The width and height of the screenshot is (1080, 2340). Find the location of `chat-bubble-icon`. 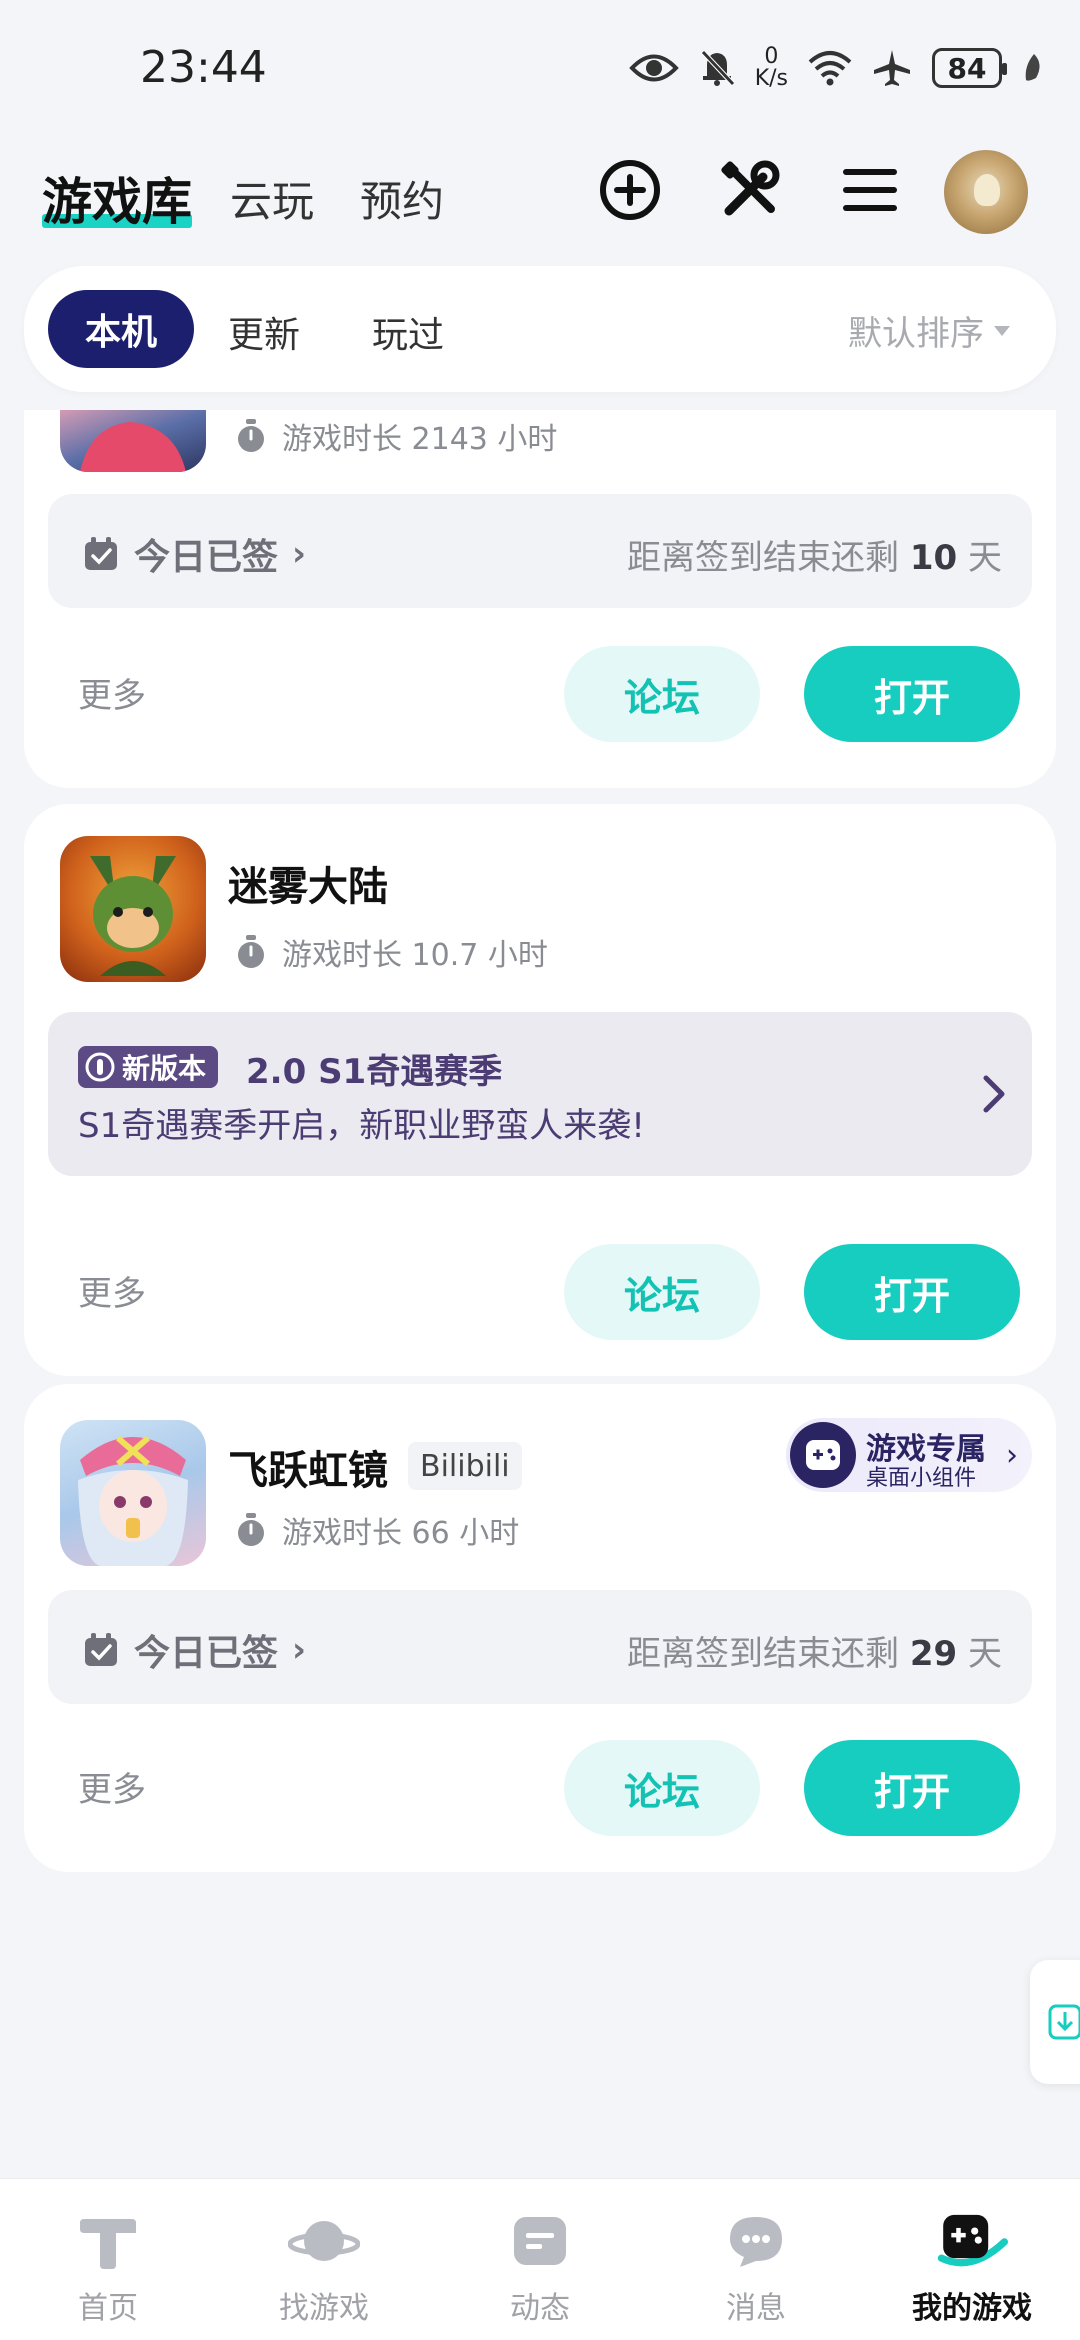

chat-bubble-icon is located at coordinates (756, 2241).